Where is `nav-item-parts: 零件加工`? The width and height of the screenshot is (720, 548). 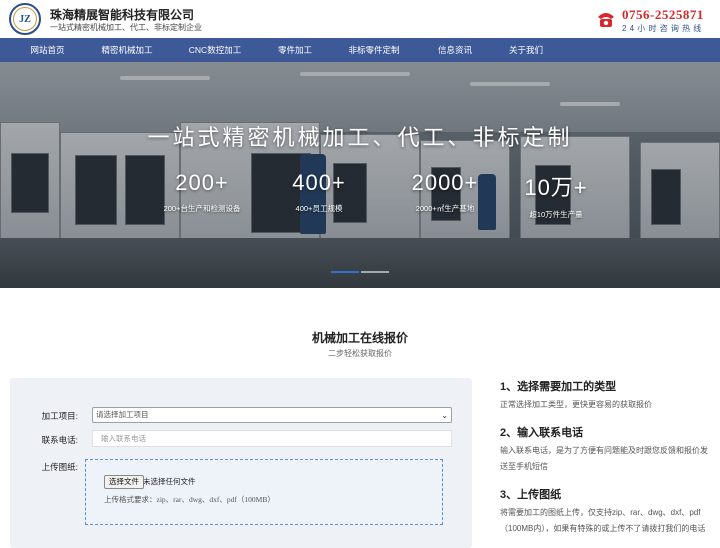 nav-item-parts: 零件加工 is located at coordinates (295, 50).